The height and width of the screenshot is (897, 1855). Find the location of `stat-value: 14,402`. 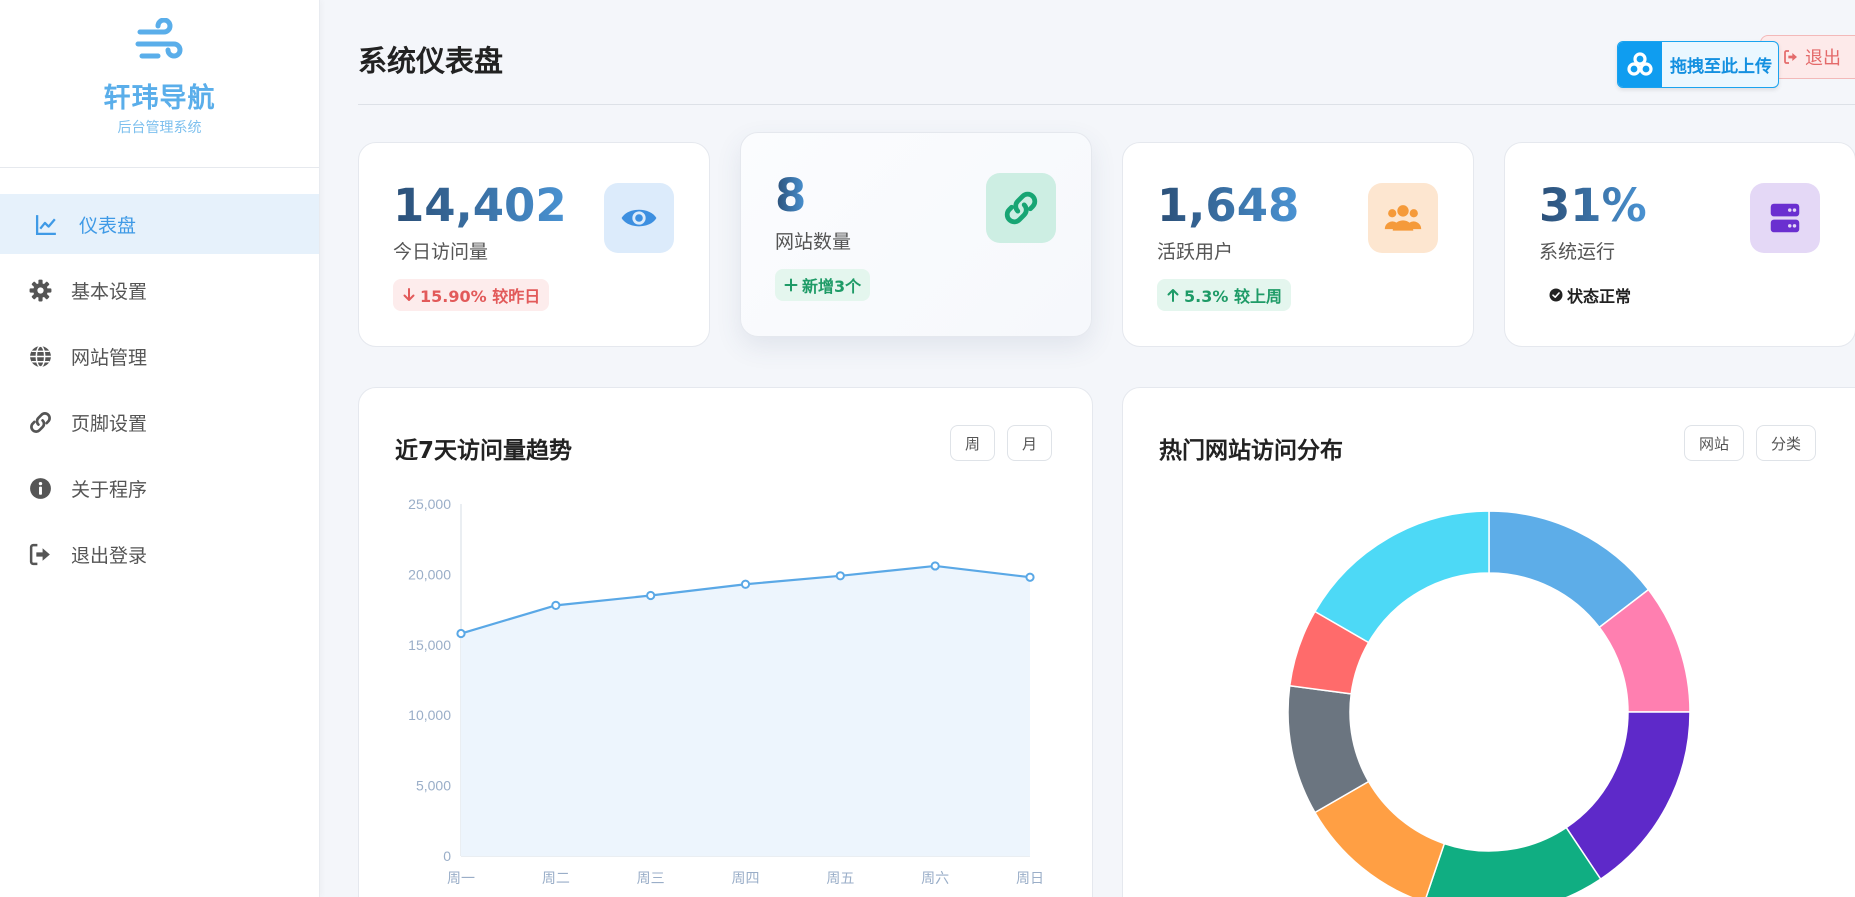

stat-value: 14,402 is located at coordinates (480, 205).